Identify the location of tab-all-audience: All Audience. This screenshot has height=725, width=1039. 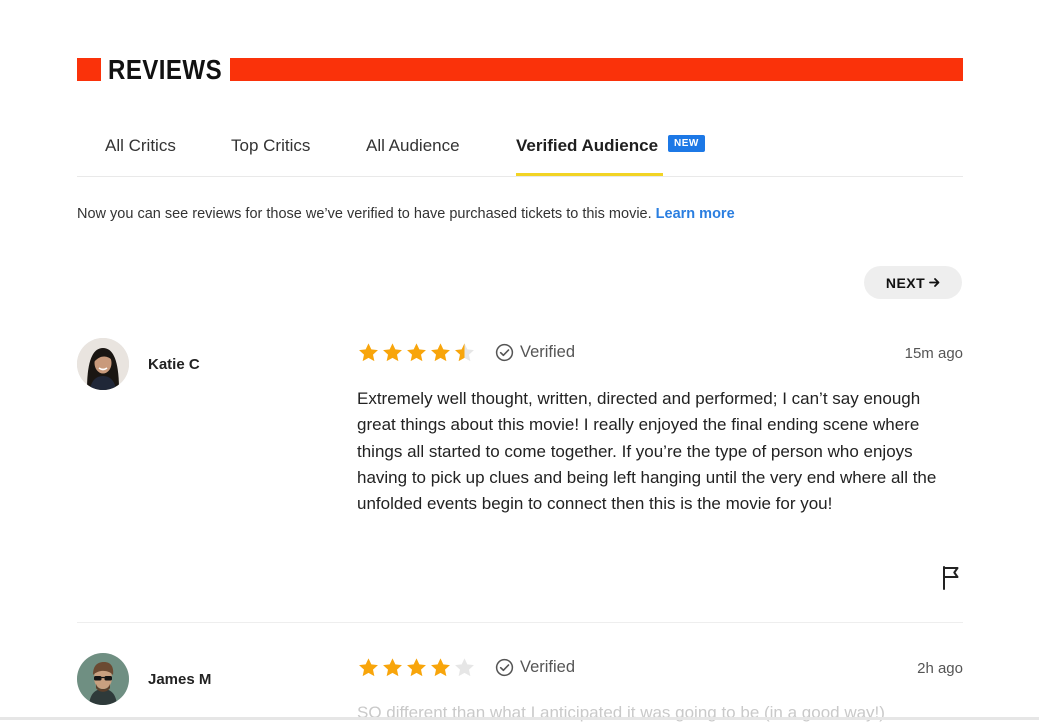
(413, 146).